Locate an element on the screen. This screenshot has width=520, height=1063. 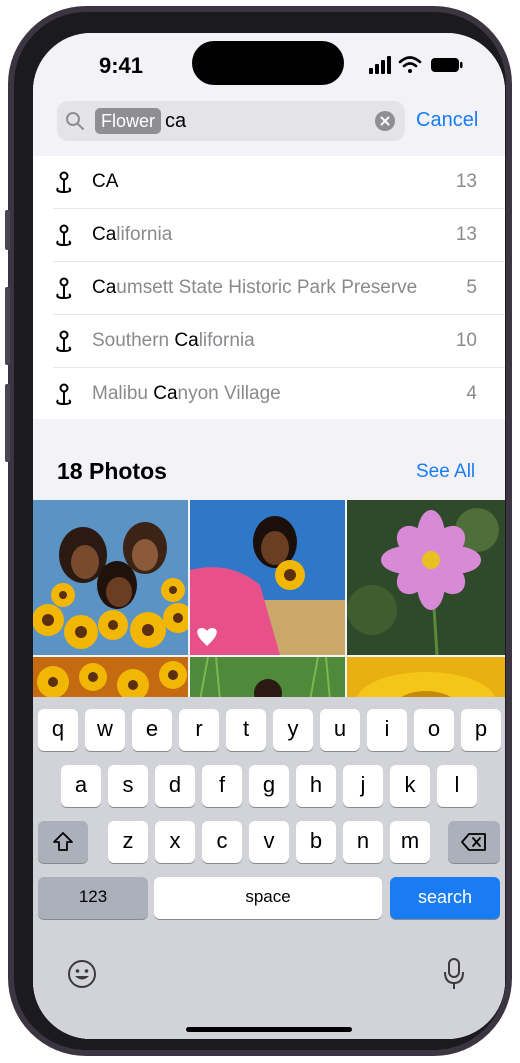
key-n: n is located at coordinates (363, 842).